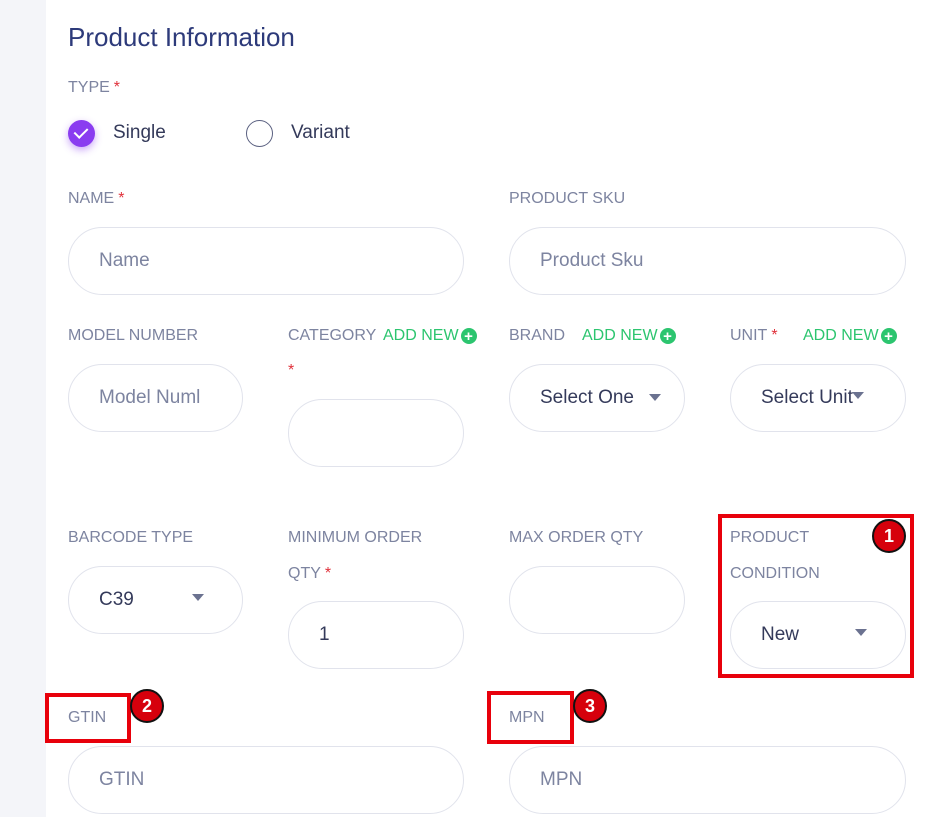  What do you see at coordinates (537, 335) in the screenshot?
I see `brand-label: BRAND` at bounding box center [537, 335].